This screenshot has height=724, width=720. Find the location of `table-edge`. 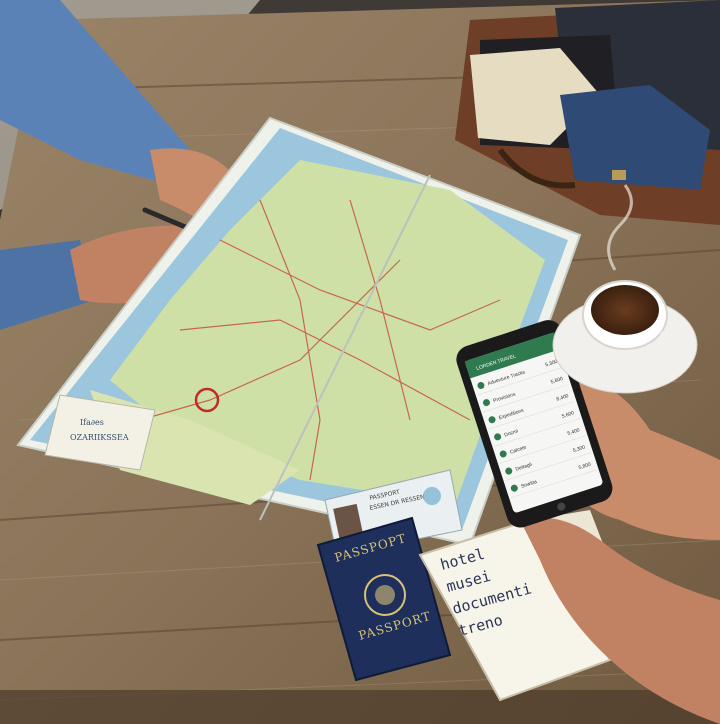

table-edge is located at coordinates (360, 707).